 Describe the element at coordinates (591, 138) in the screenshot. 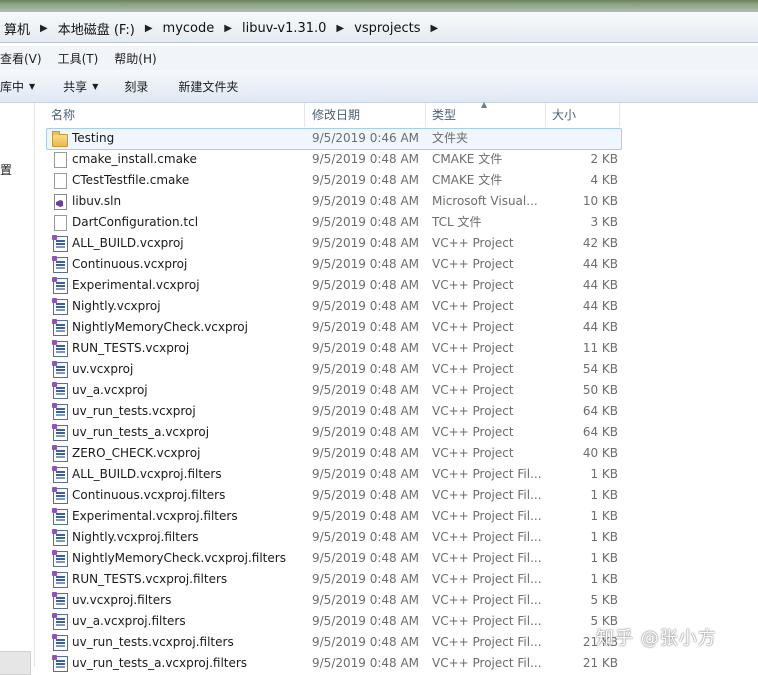

I see `file-size` at that location.